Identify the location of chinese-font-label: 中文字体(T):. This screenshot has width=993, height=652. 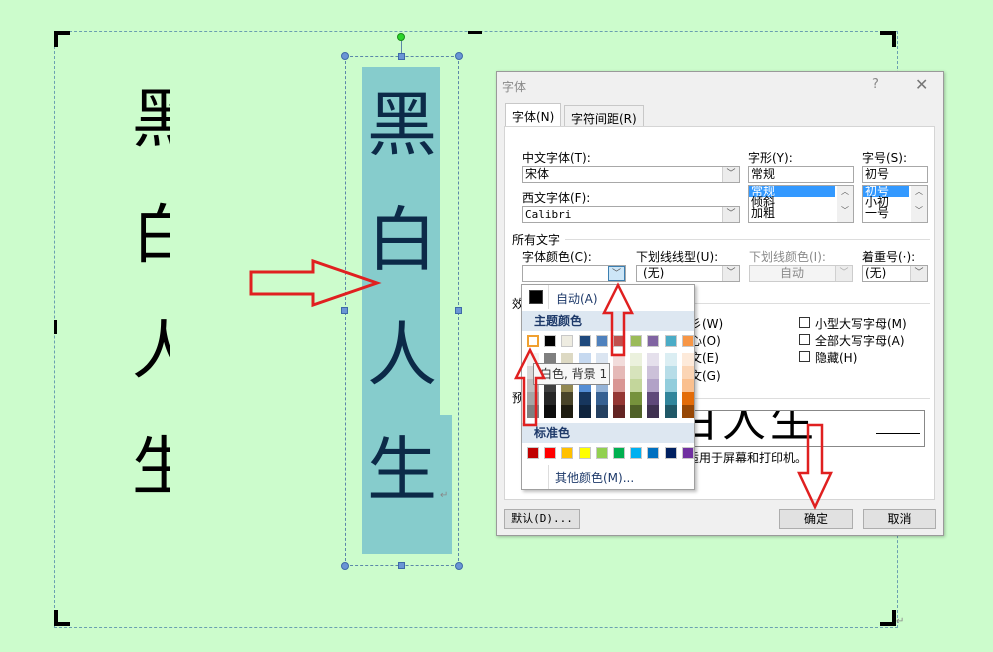
(556, 158).